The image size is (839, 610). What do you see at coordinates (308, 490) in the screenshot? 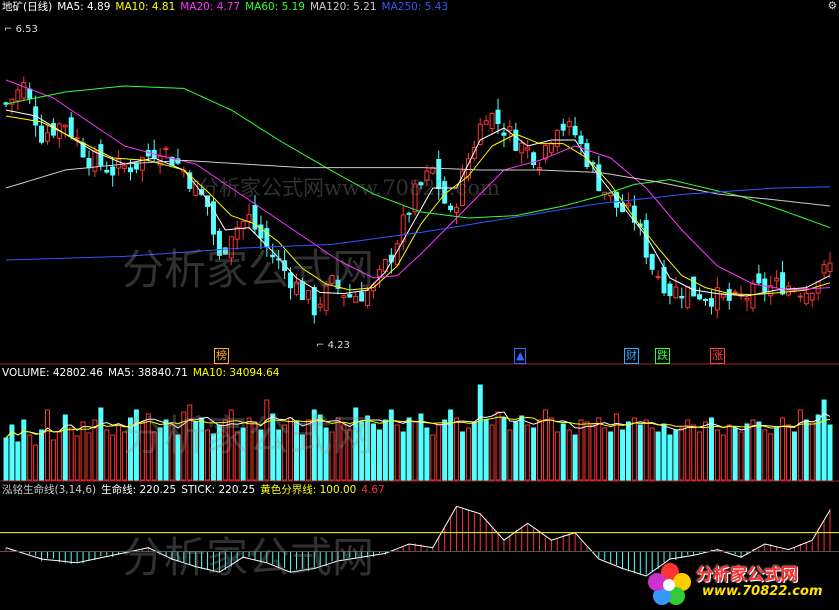
I see `indicator-legend-item: 黄色分界线: 100.00` at bounding box center [308, 490].